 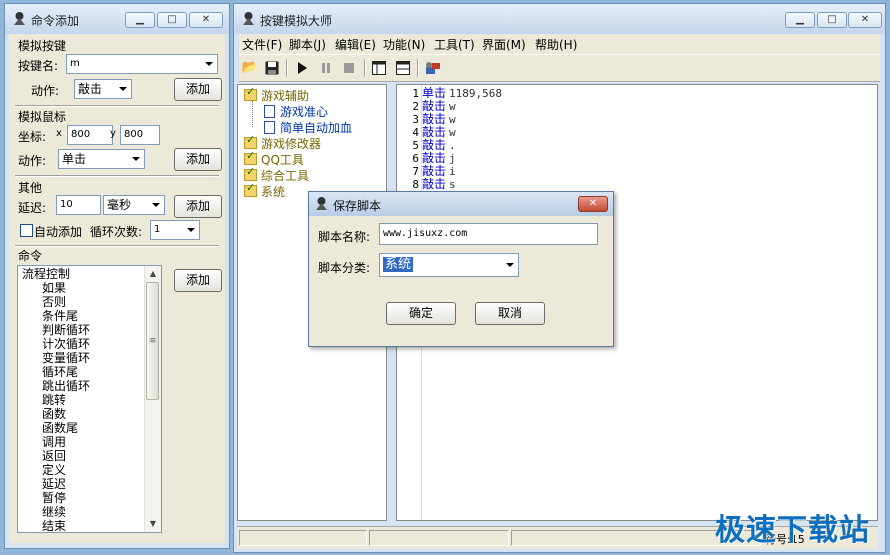 What do you see at coordinates (434, 119) in the screenshot?
I see `command-keyword: 敲击` at bounding box center [434, 119].